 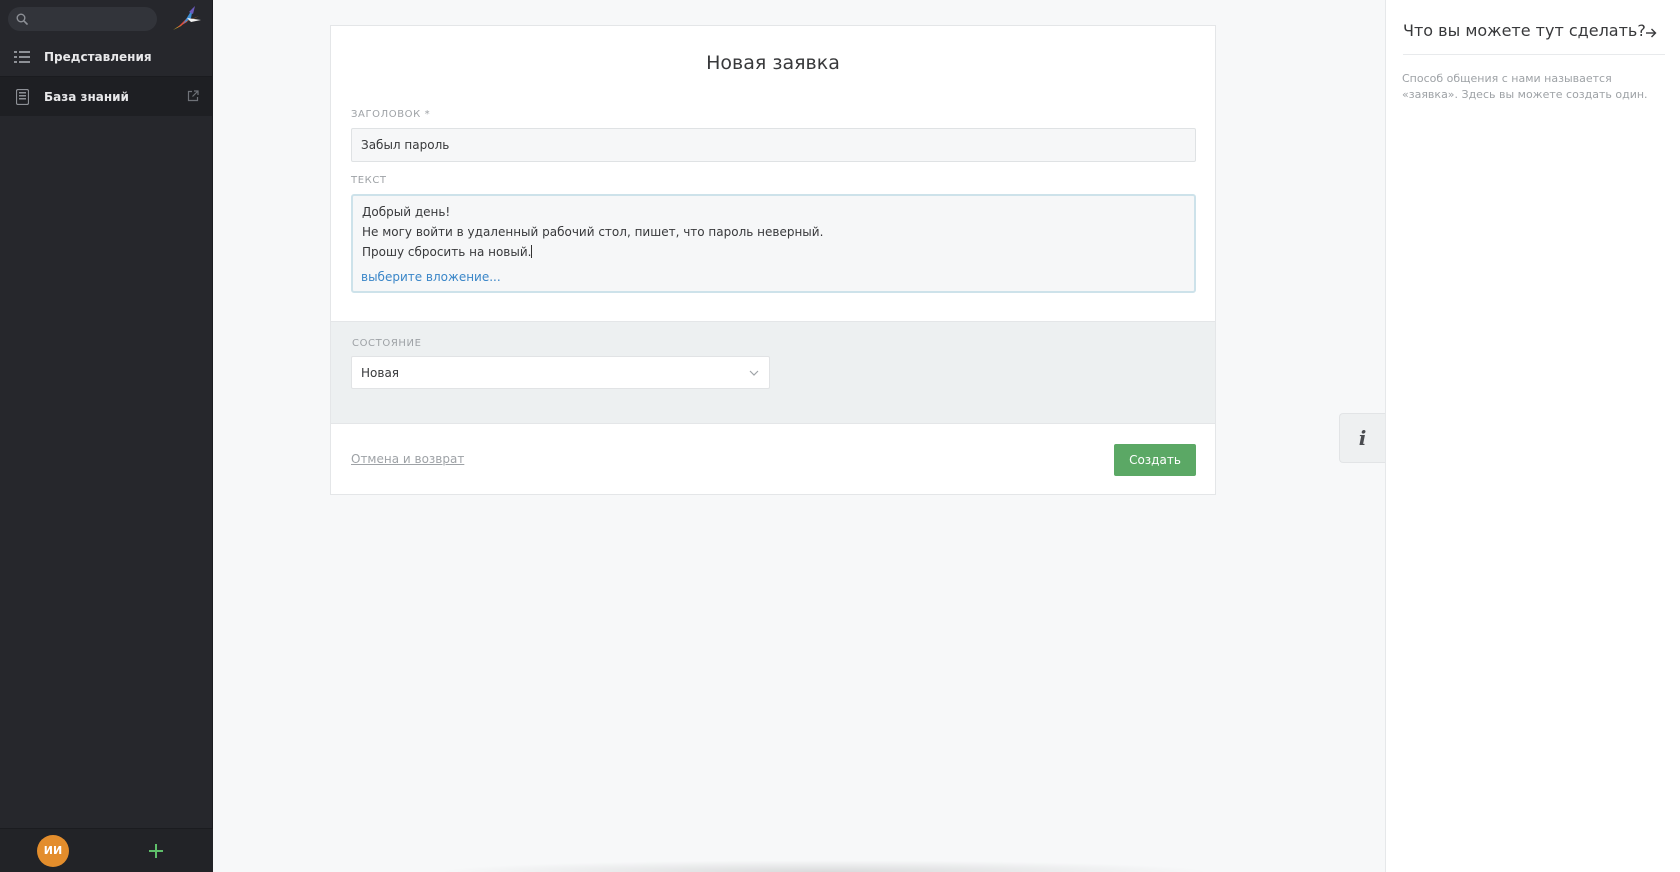 I want to click on plus-icon, so click(x=156, y=850).